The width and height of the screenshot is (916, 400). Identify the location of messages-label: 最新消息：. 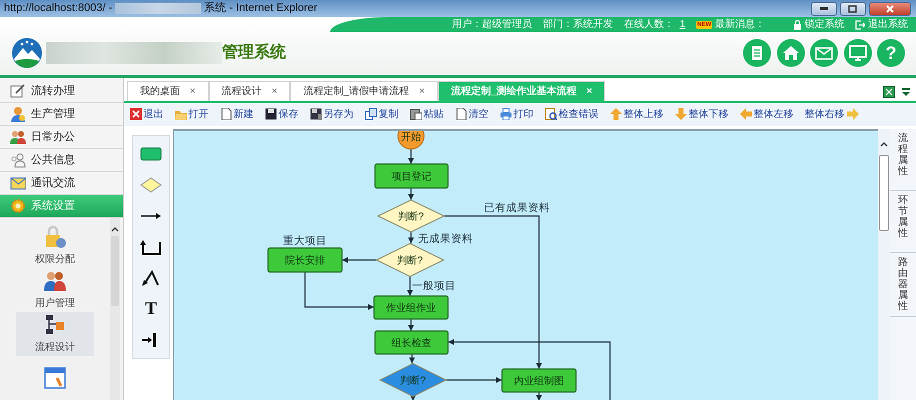
(740, 25).